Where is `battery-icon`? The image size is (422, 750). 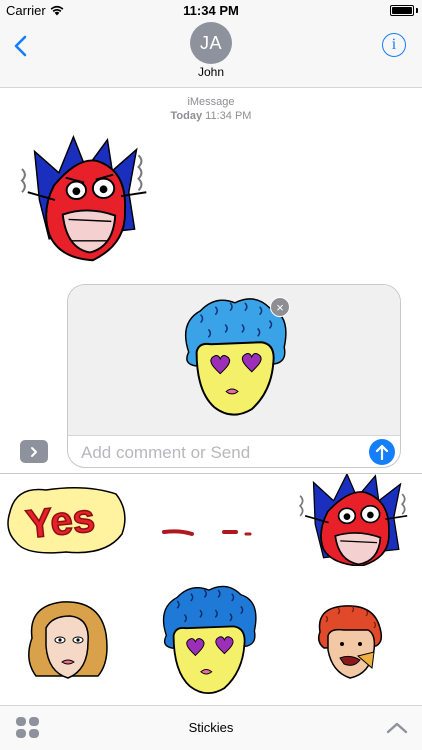 battery-icon is located at coordinates (402, 10).